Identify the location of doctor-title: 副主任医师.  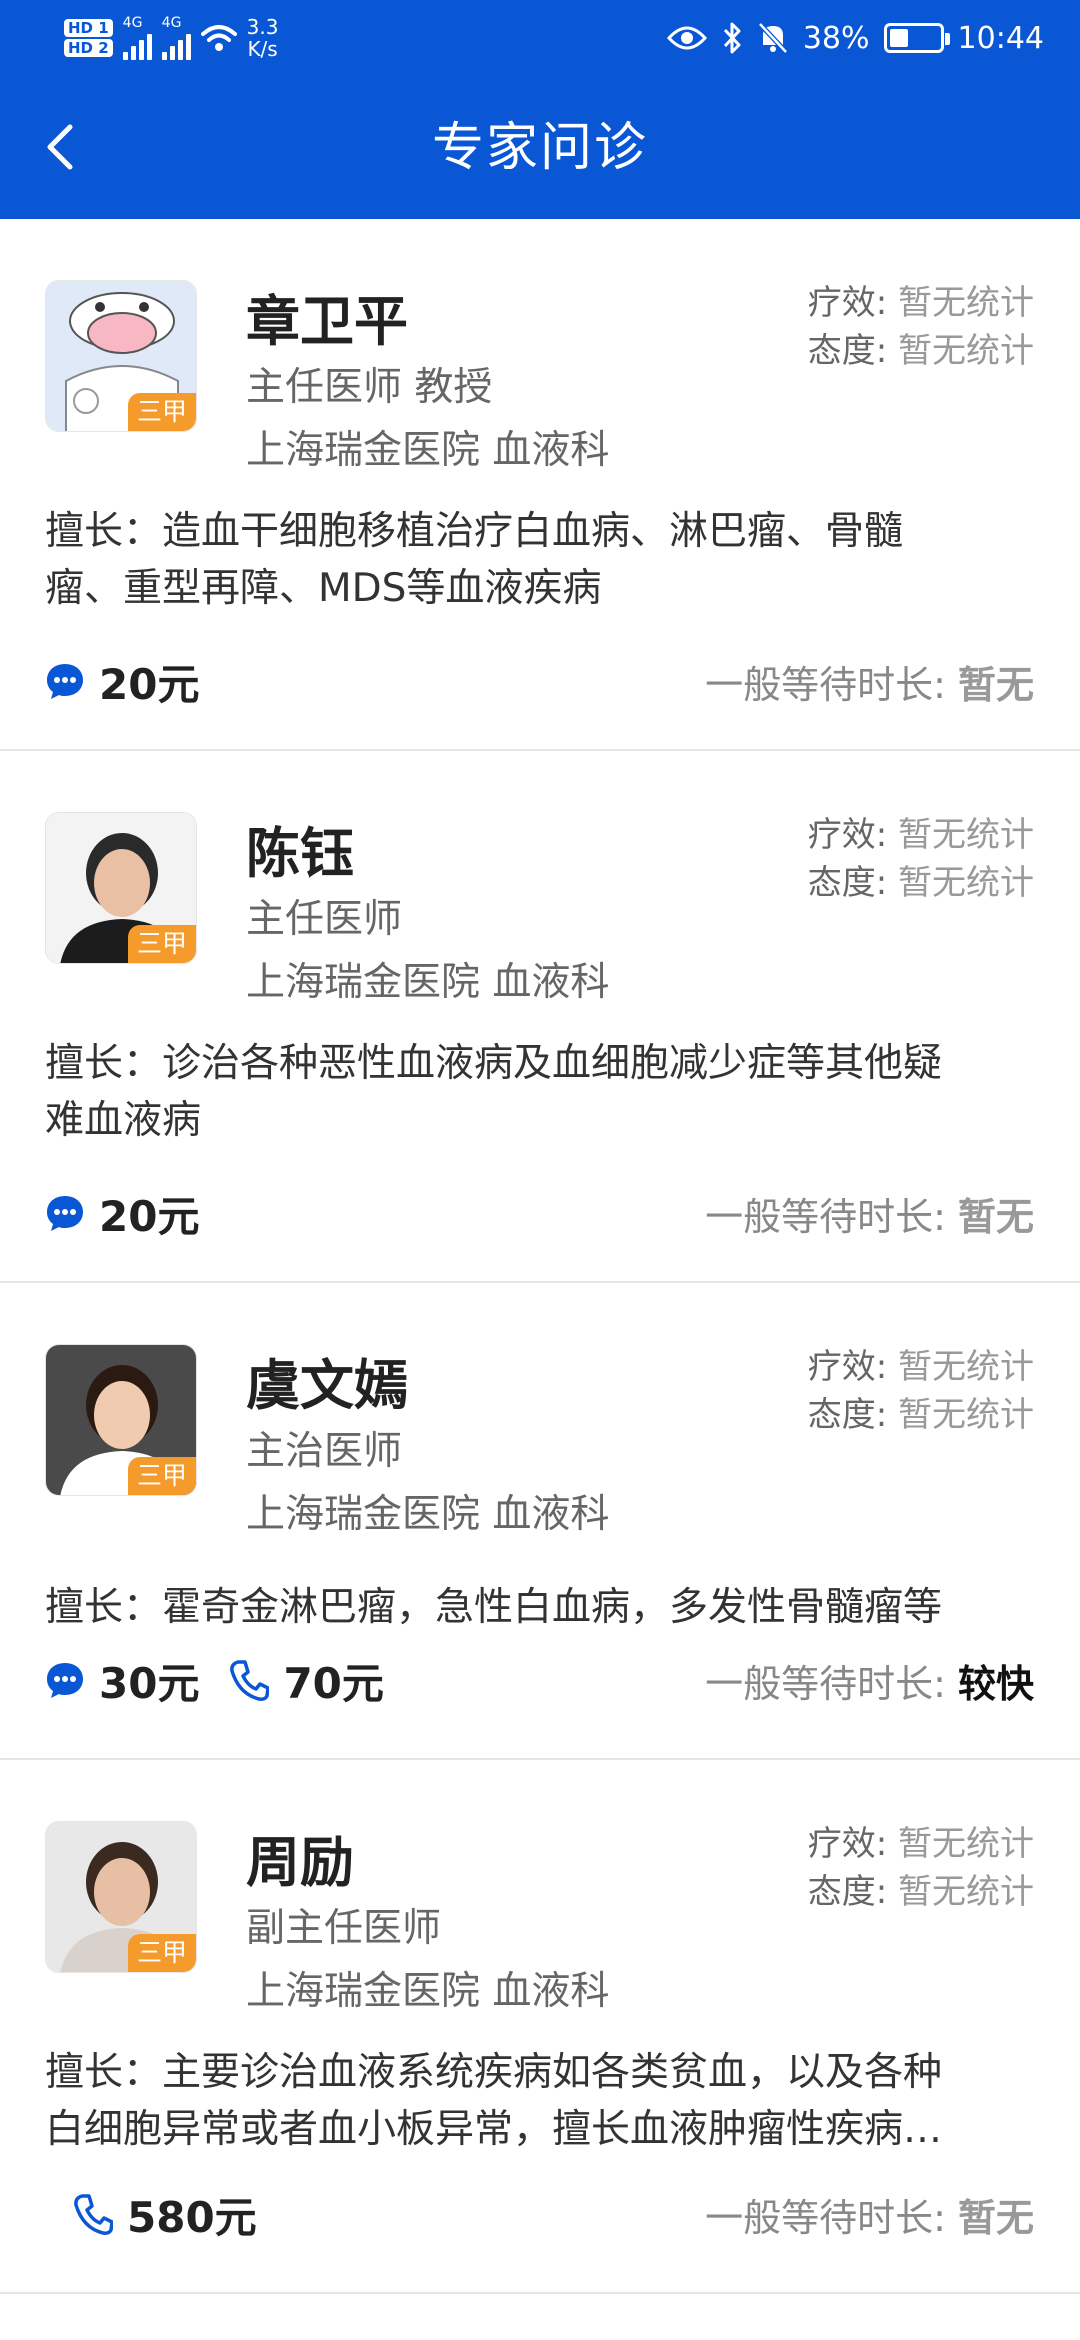
(344, 1928).